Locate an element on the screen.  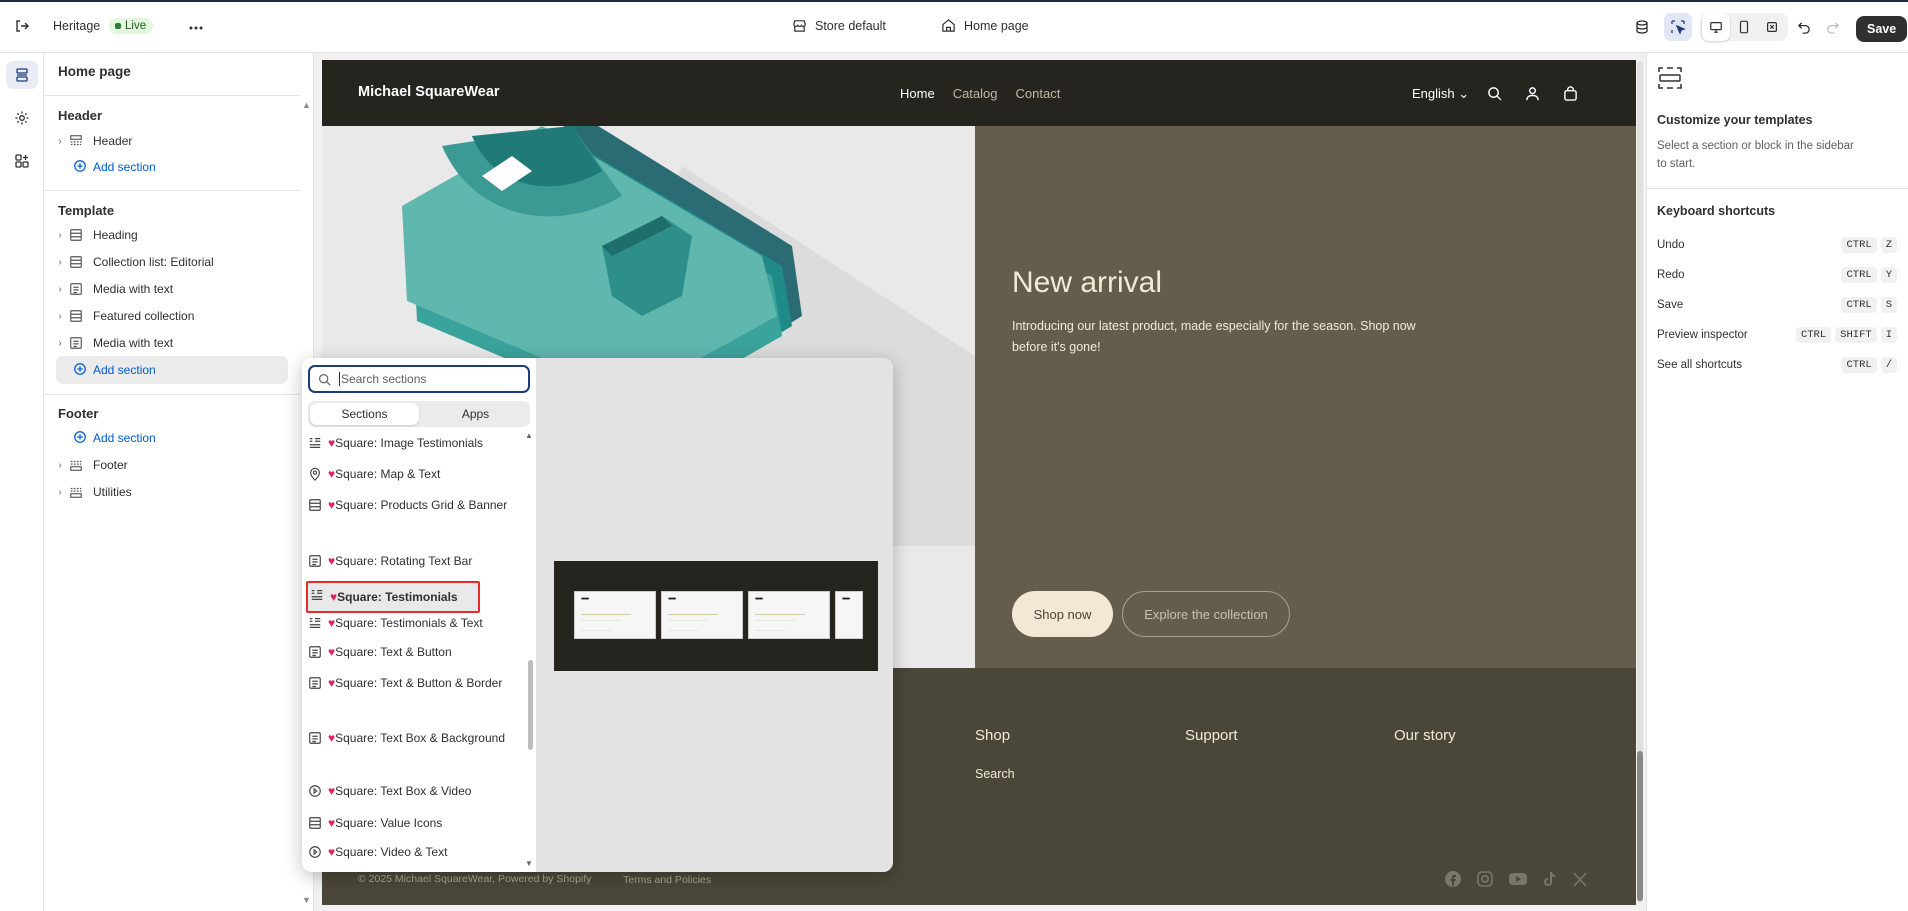
tiktok-icon is located at coordinates (1550, 879).